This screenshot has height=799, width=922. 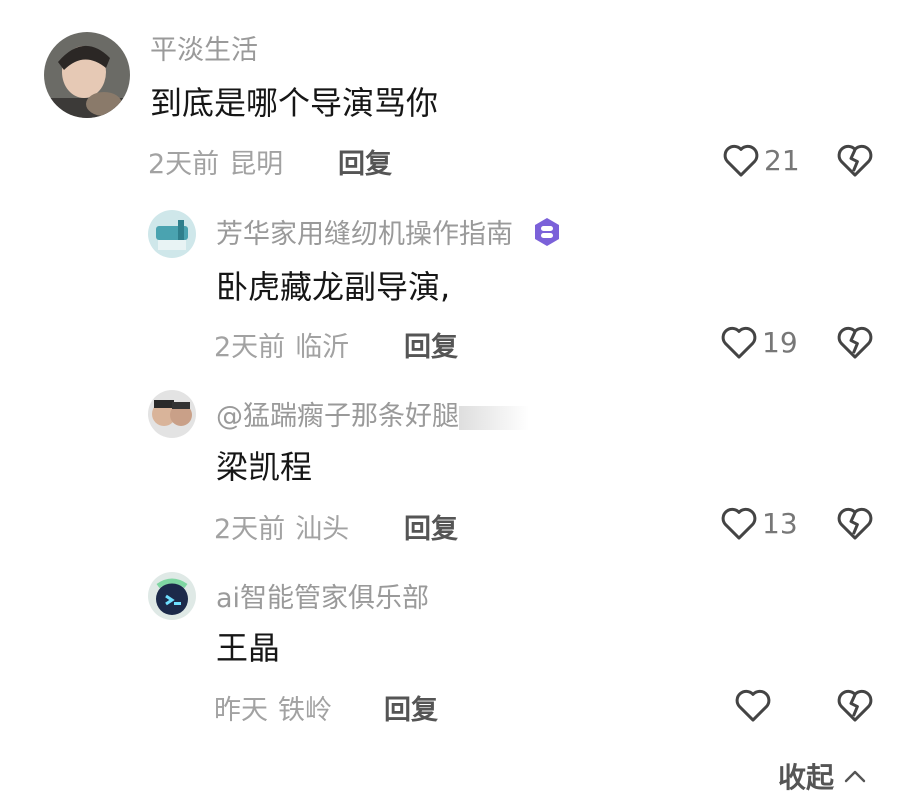 What do you see at coordinates (759, 523) in the screenshot?
I see `like-button: 13` at bounding box center [759, 523].